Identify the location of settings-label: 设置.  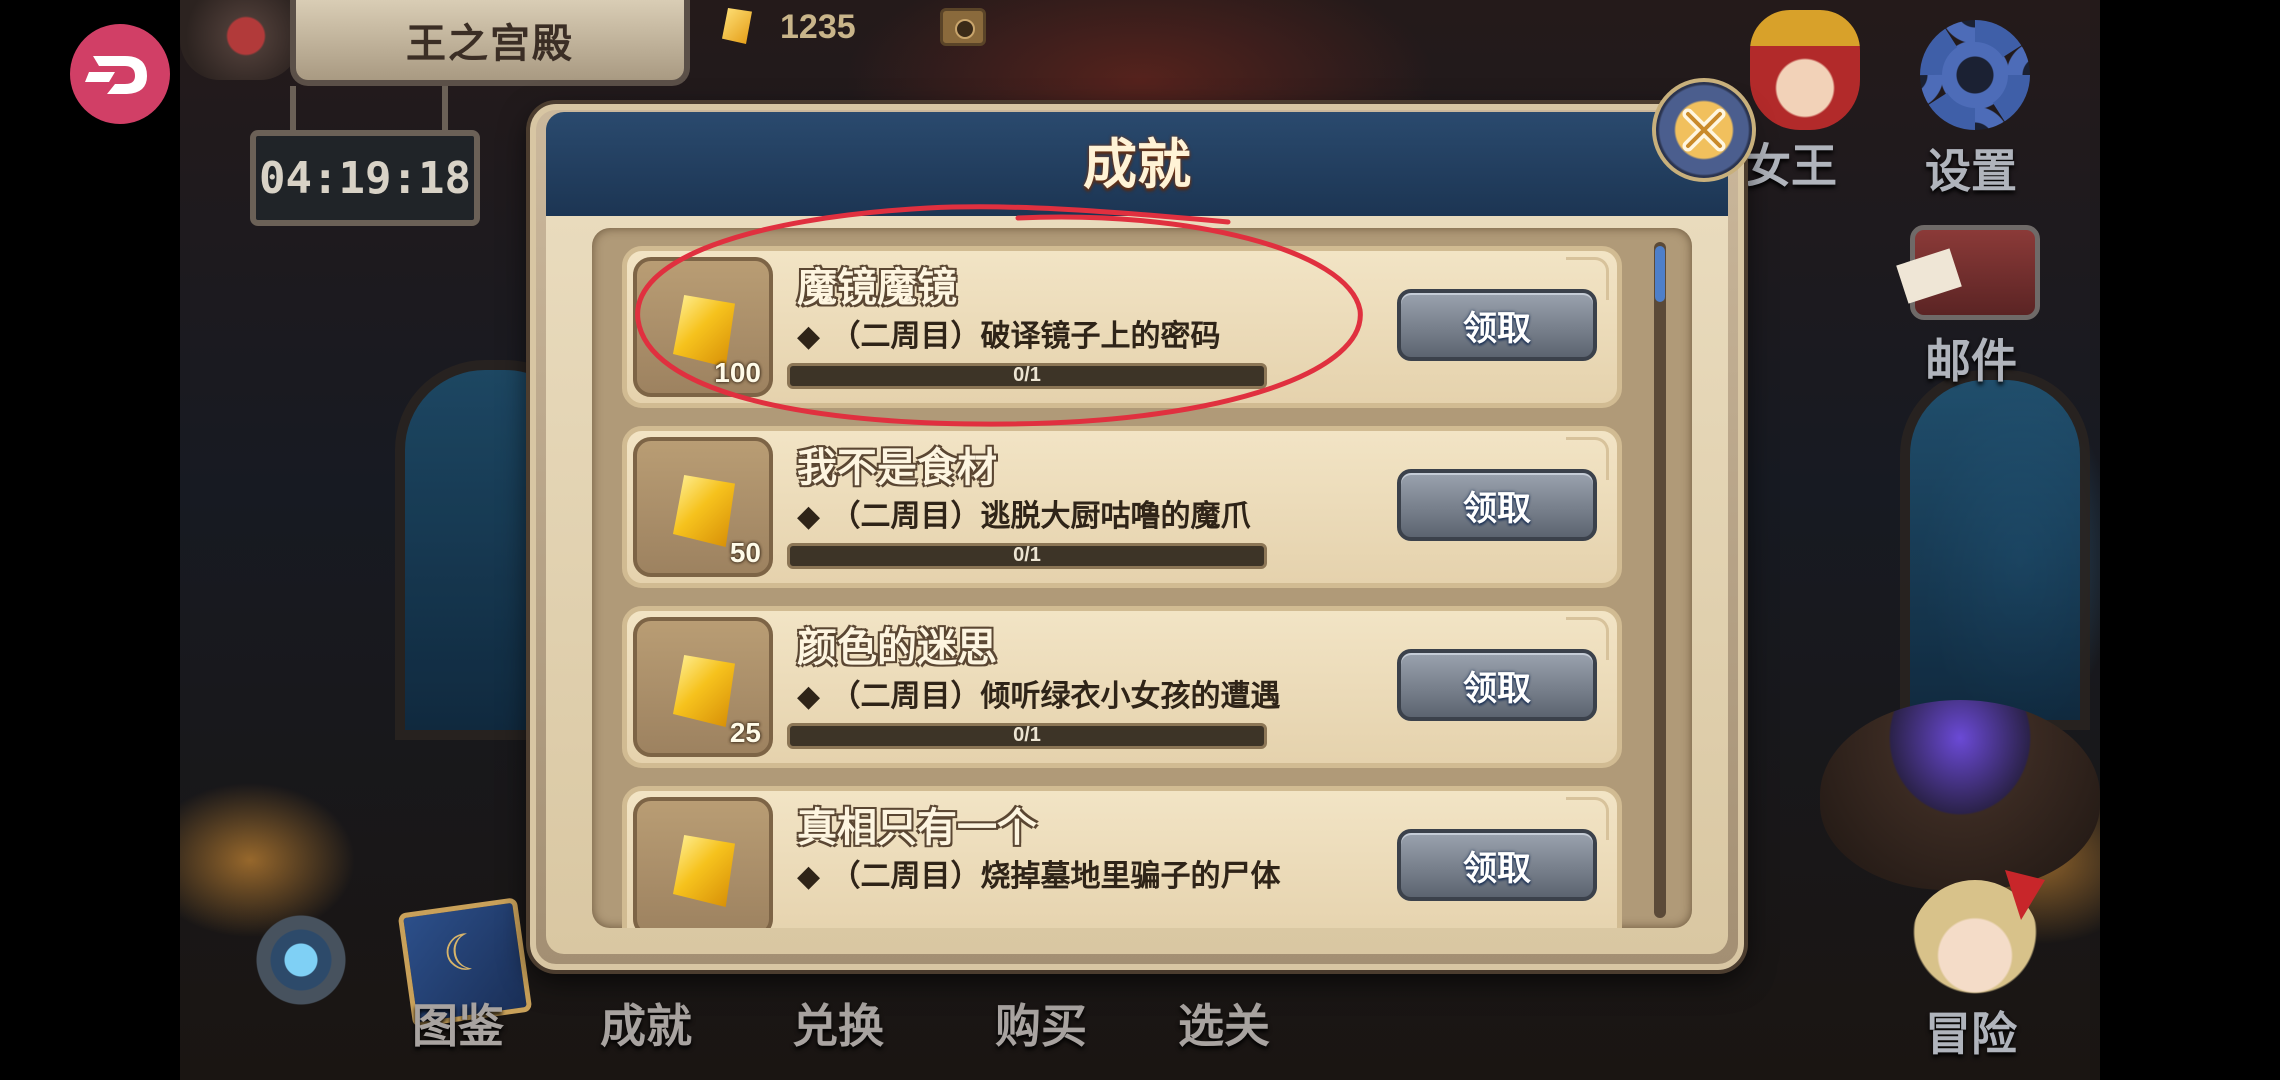
(1971, 168).